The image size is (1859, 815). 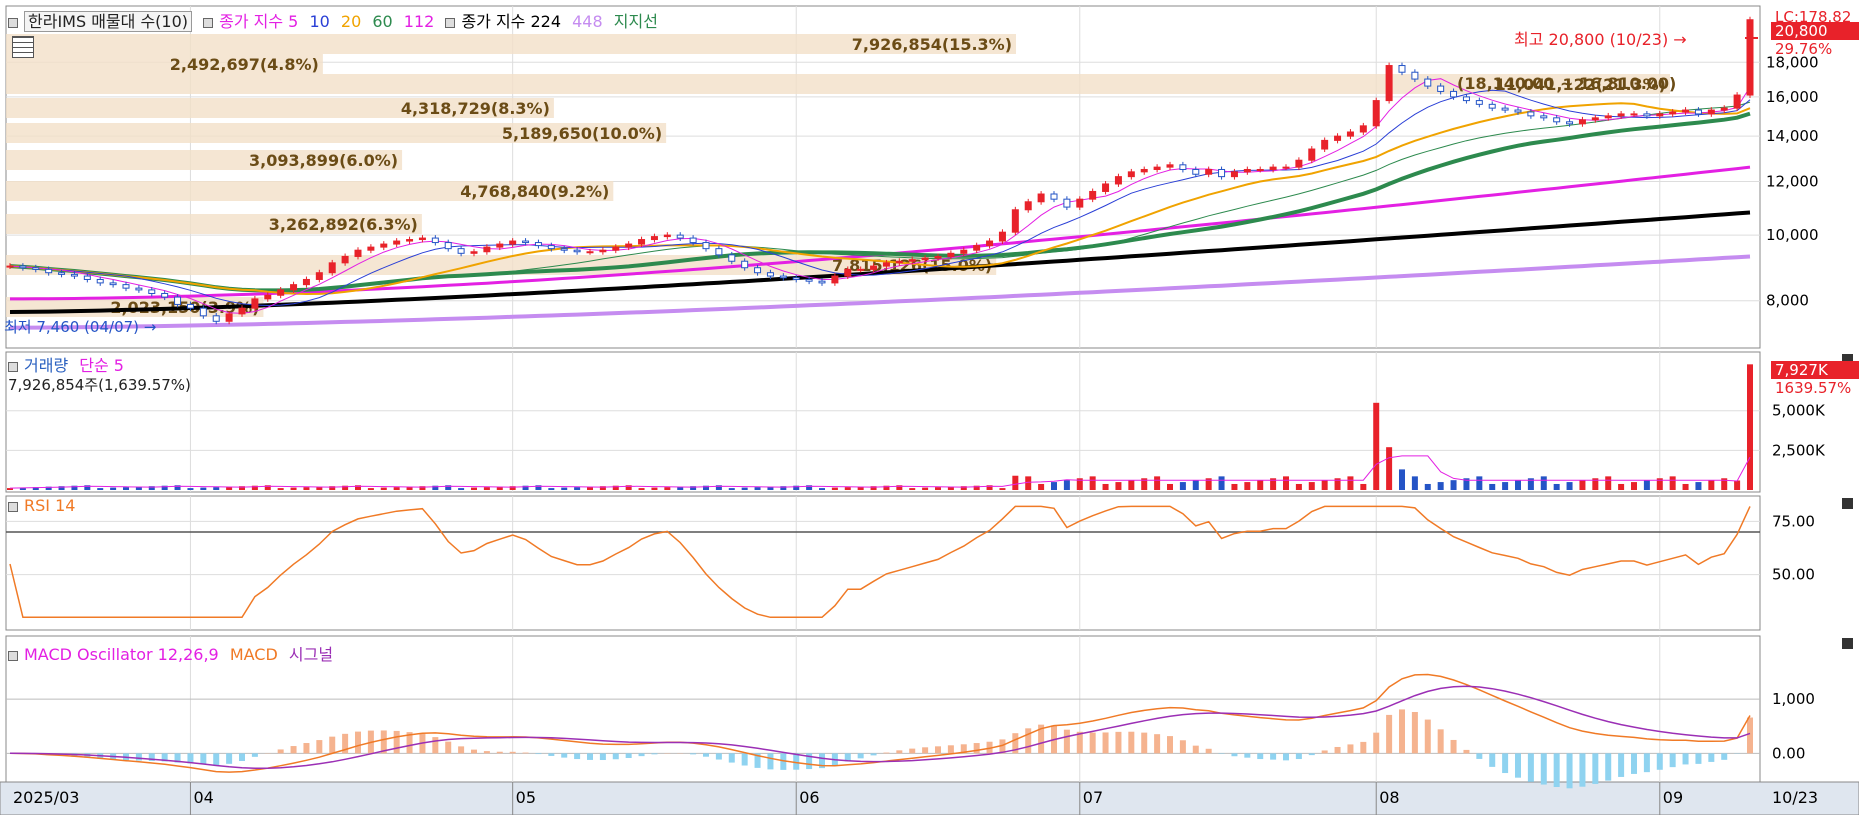 What do you see at coordinates (419, 21) in the screenshot?
I see `legend-ma112: 112` at bounding box center [419, 21].